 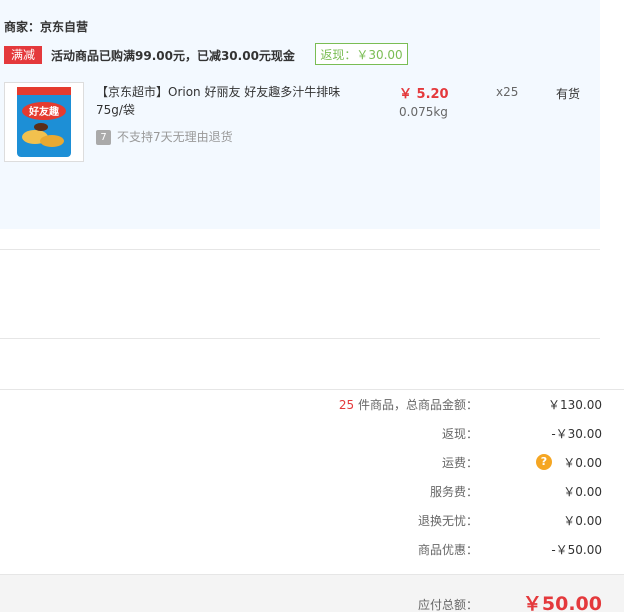 I want to click on summary-service-row: 服务费： ￥0.00, so click(x=312, y=493).